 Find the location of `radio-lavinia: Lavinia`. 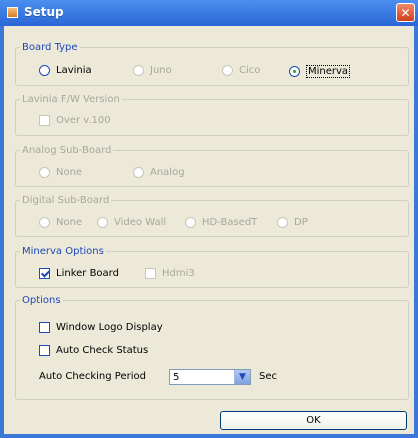

radio-lavinia: Lavinia is located at coordinates (65, 70).